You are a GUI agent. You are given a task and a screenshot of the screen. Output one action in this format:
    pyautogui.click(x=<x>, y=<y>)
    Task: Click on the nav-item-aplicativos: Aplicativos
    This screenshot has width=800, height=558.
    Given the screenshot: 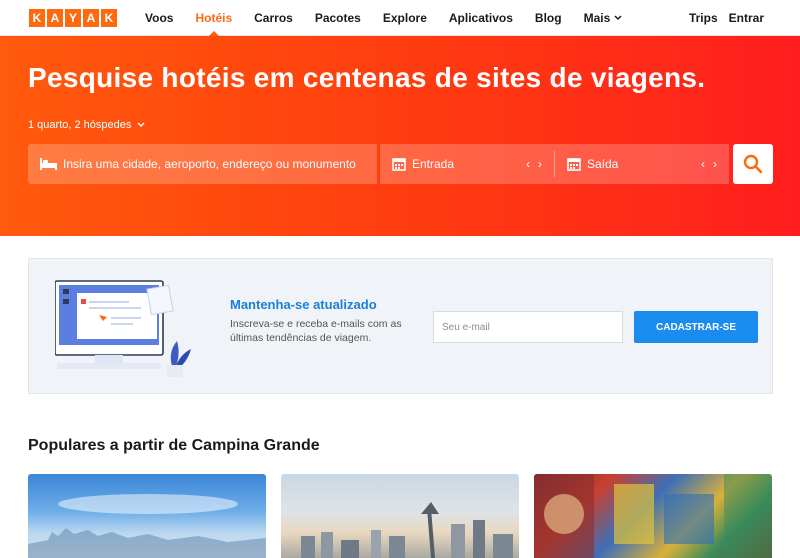 What is the action you would take?
    pyautogui.click(x=481, y=18)
    